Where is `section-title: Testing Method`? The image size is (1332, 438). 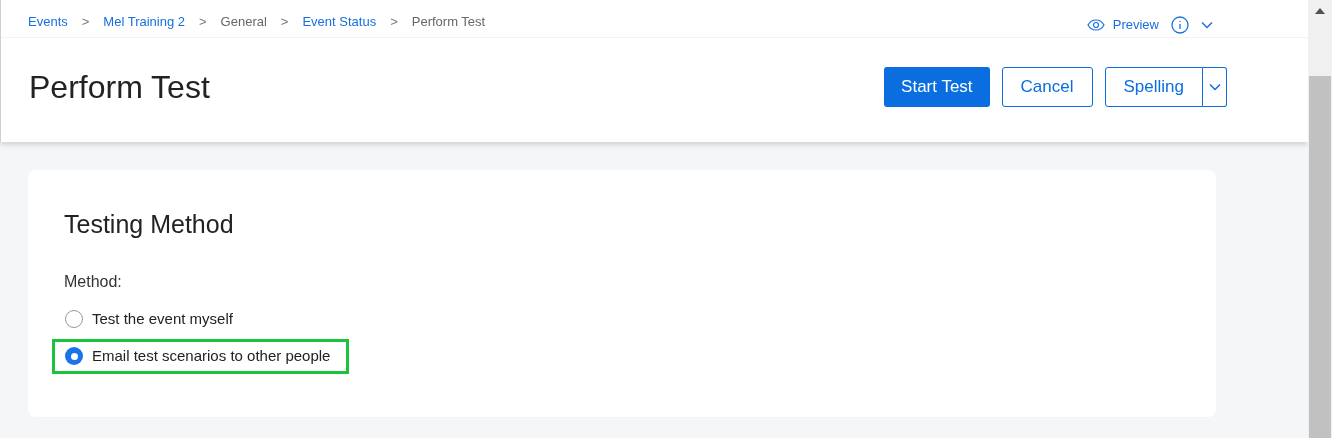 section-title: Testing Method is located at coordinates (149, 224).